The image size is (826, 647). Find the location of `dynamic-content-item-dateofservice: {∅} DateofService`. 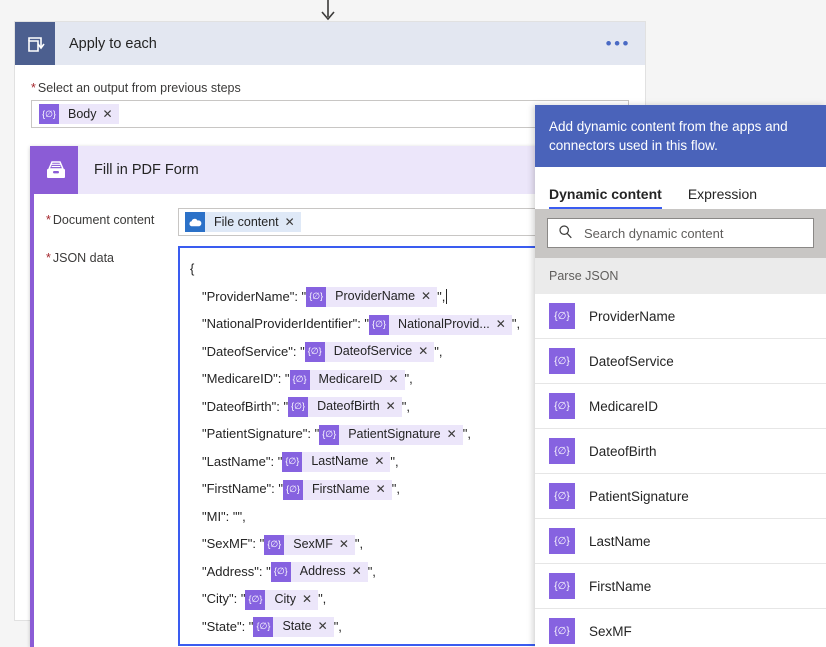

dynamic-content-item-dateofservice: {∅} DateofService is located at coordinates (680, 361).